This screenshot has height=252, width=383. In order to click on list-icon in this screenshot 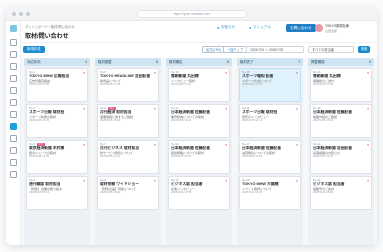, I will do `click(13, 54)`.